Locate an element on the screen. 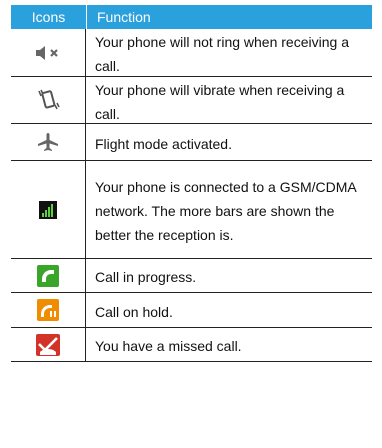 This screenshot has height=448, width=382. header-icons-label: Icons is located at coordinates (48, 17).